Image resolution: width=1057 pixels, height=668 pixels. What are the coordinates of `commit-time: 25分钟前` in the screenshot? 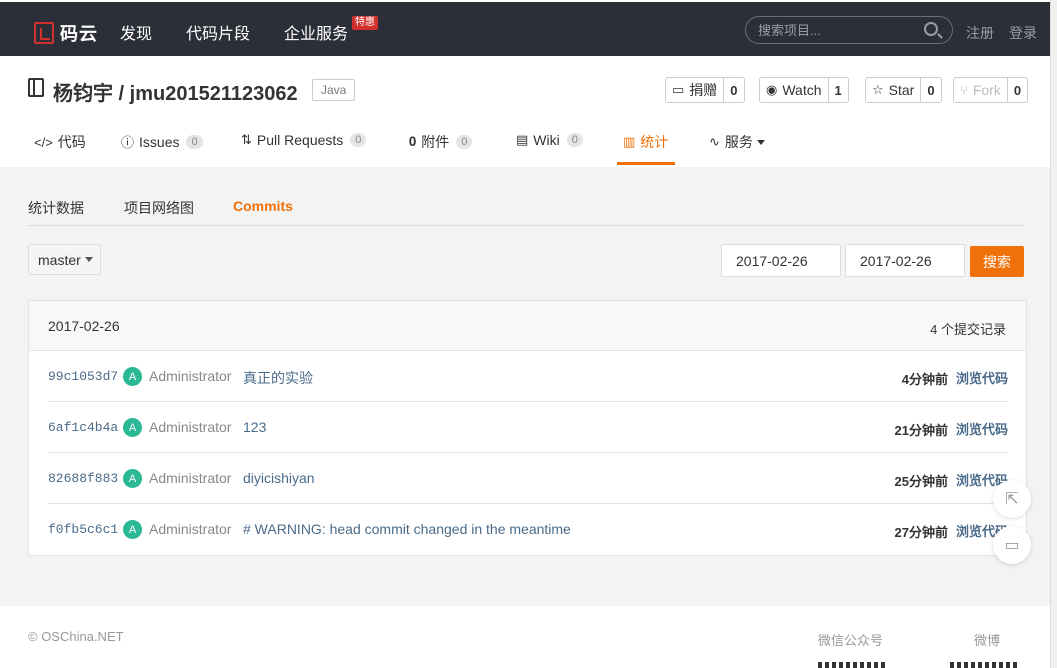 It's located at (921, 481).